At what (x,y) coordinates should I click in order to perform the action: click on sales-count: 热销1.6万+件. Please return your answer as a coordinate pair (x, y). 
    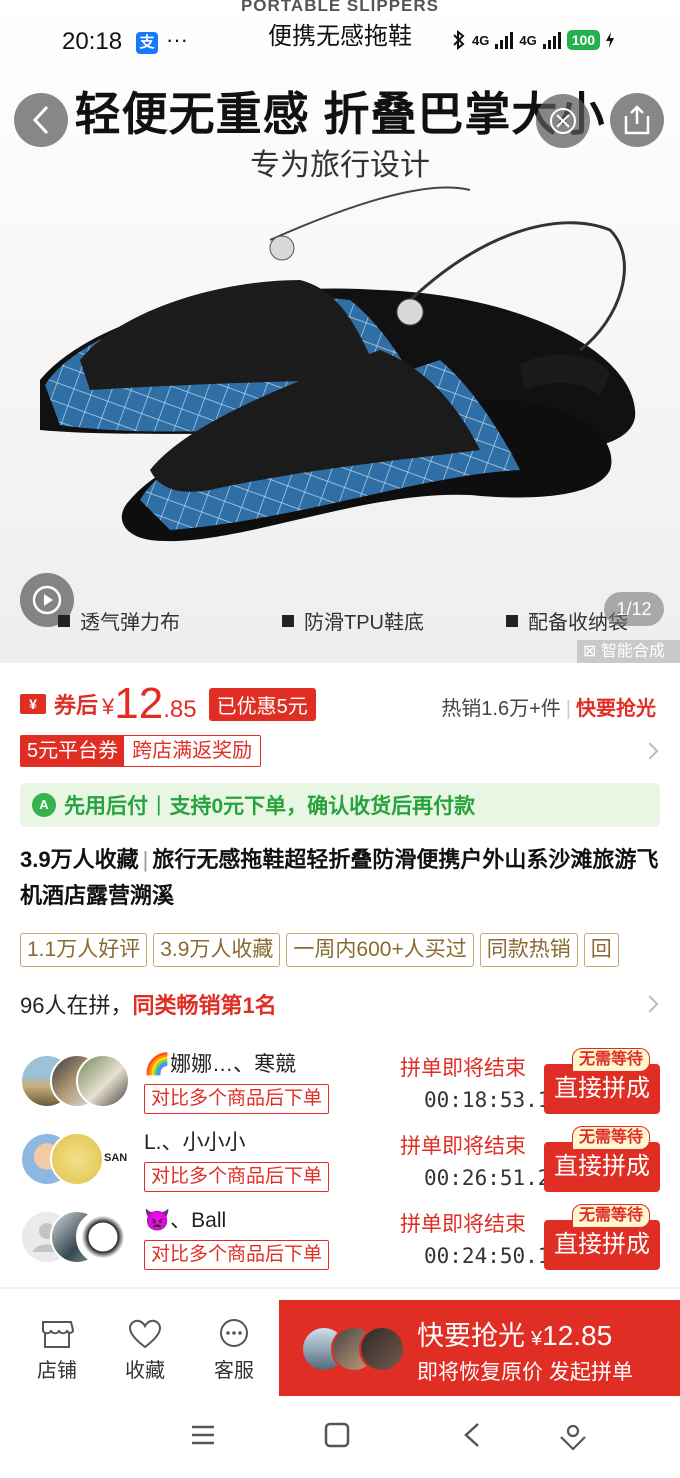
    Looking at the image, I should click on (501, 709).